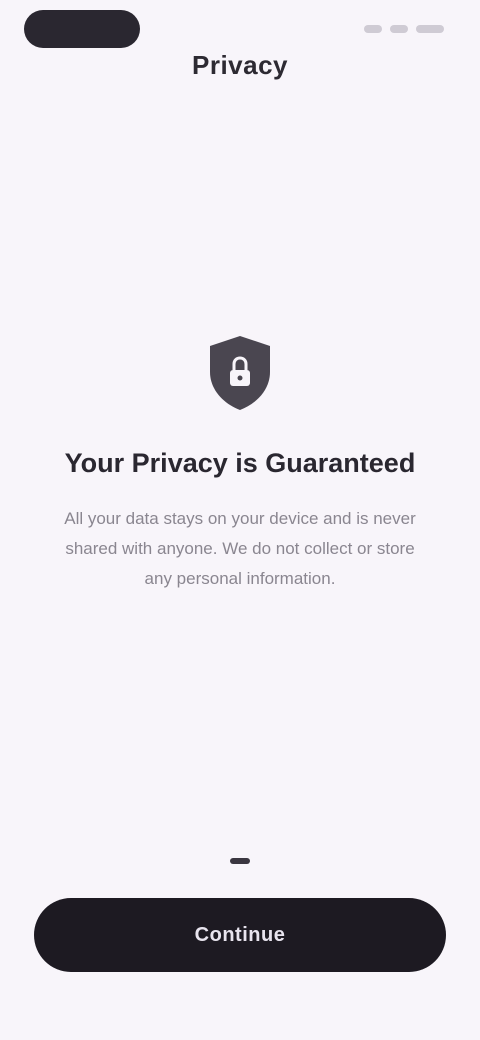  I want to click on page-indicator-dot, so click(240, 861).